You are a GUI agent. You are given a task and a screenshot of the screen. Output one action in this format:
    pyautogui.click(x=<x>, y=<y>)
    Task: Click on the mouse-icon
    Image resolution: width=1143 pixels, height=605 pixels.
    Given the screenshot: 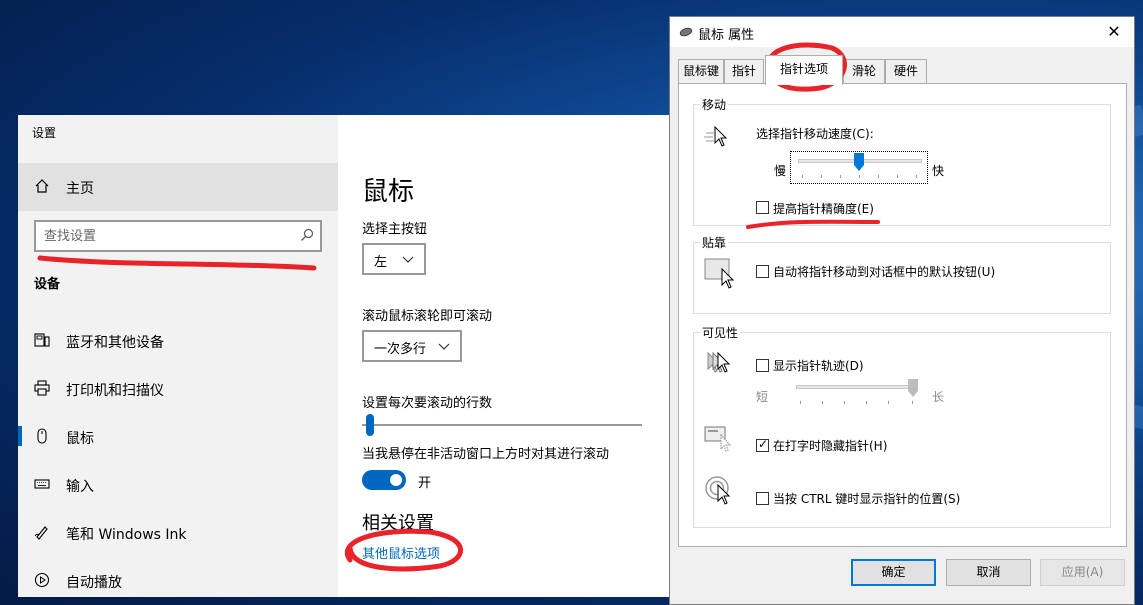 What is the action you would take?
    pyautogui.click(x=42, y=436)
    